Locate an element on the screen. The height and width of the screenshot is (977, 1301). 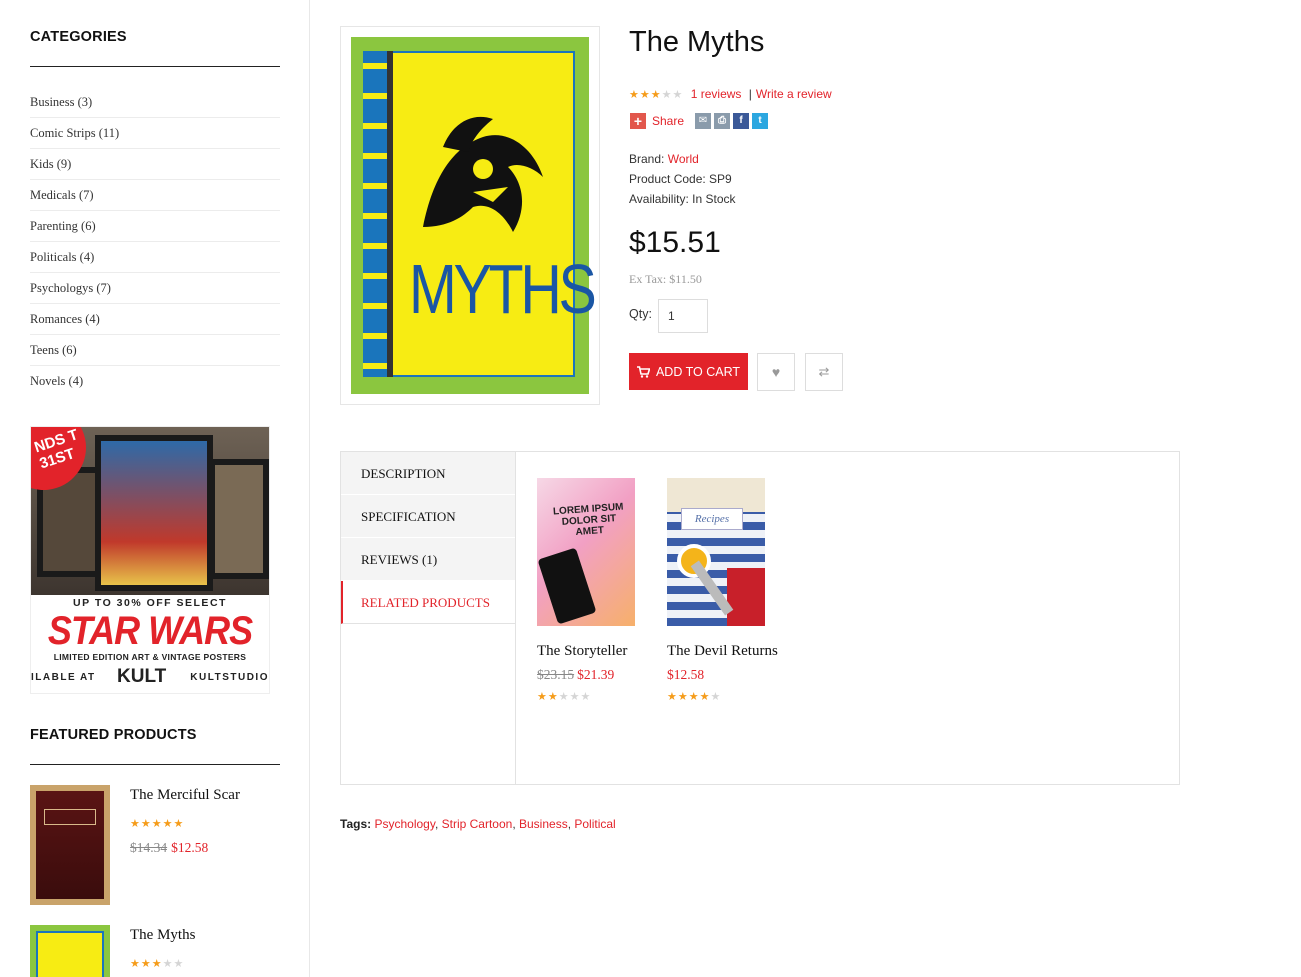
related-product-name: The Devil Returns is located at coordinates (727, 651).